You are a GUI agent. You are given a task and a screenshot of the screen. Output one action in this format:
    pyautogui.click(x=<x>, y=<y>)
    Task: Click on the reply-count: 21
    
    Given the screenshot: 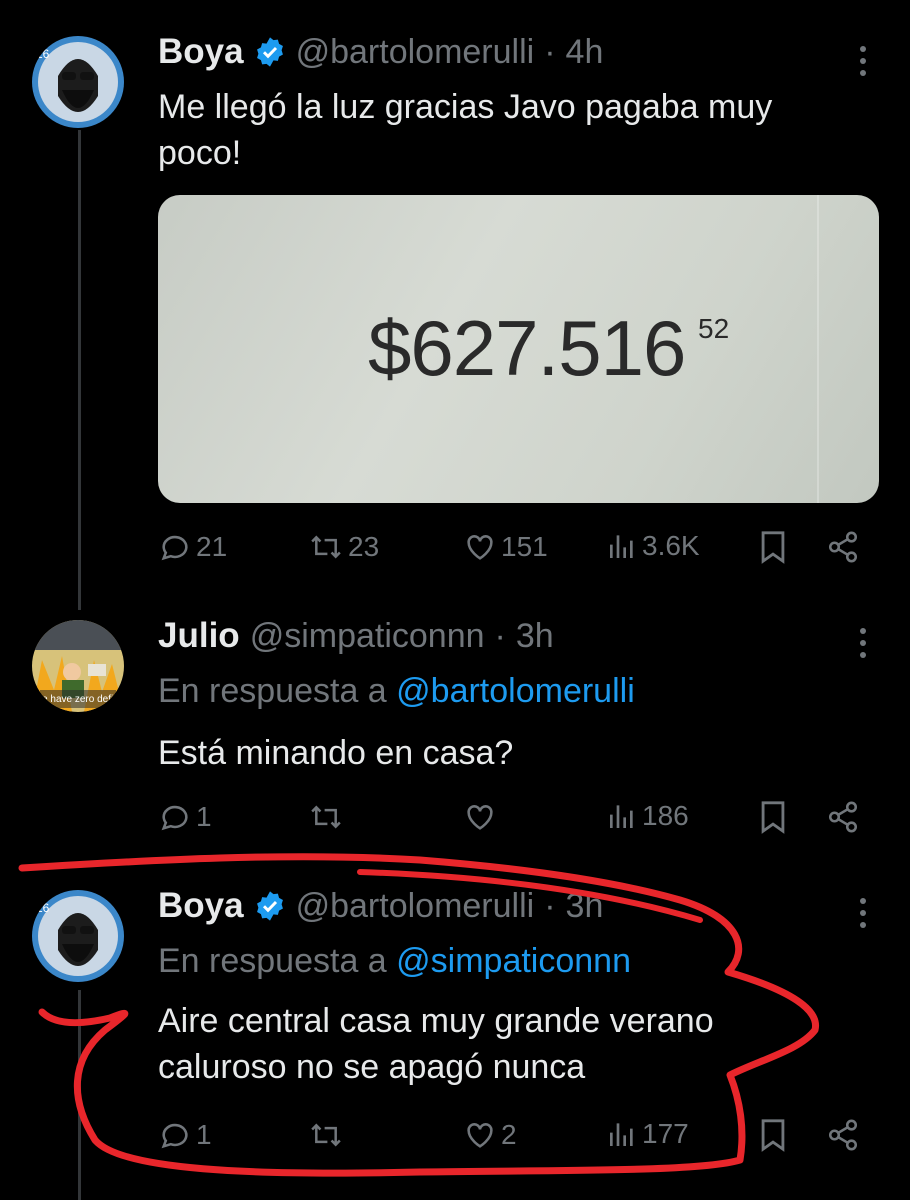 What is the action you would take?
    pyautogui.click(x=212, y=546)
    